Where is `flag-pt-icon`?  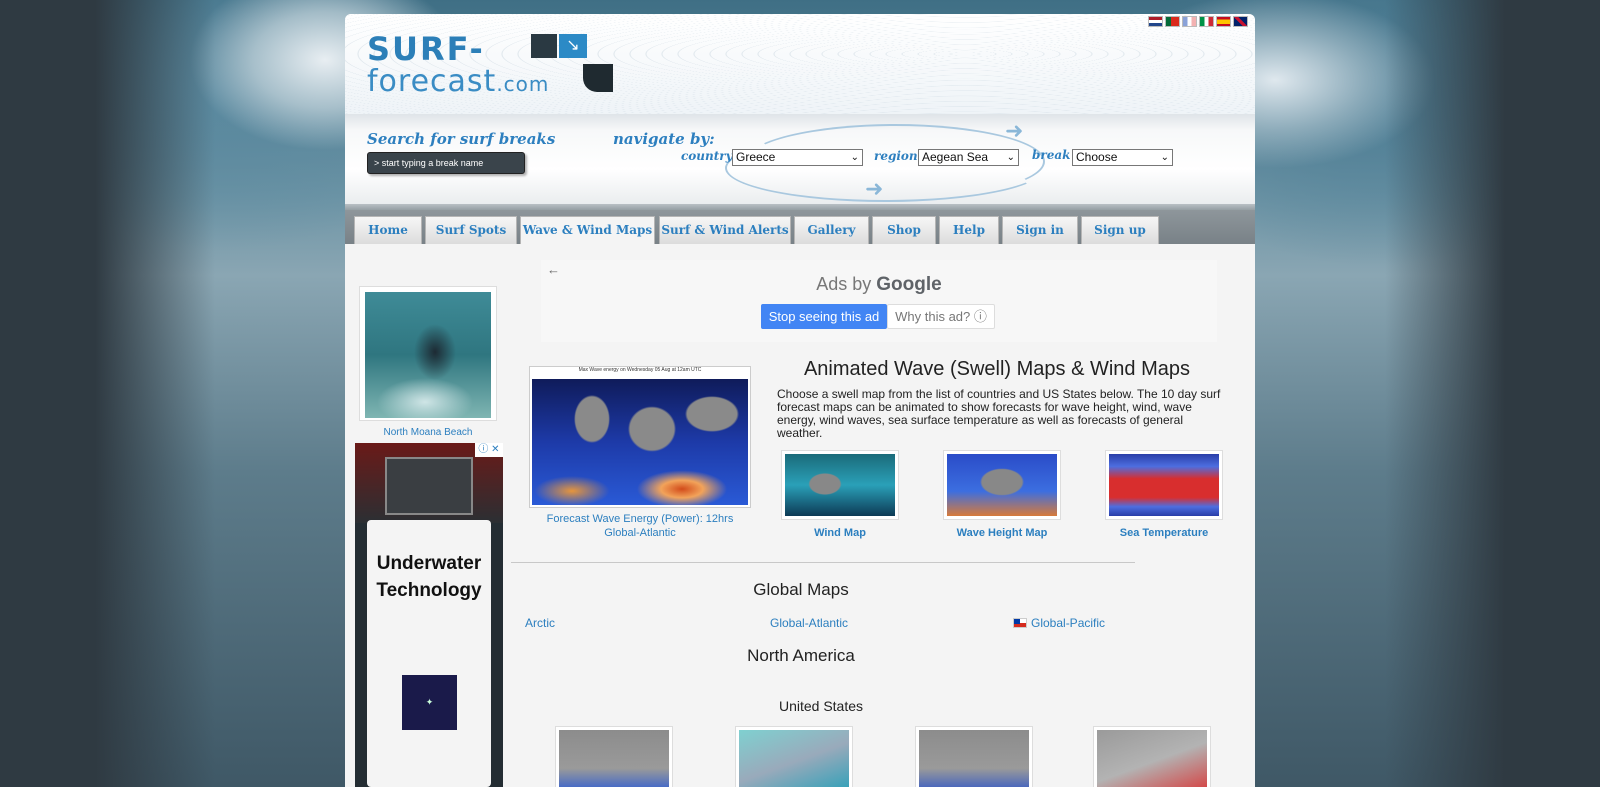 flag-pt-icon is located at coordinates (1172, 21).